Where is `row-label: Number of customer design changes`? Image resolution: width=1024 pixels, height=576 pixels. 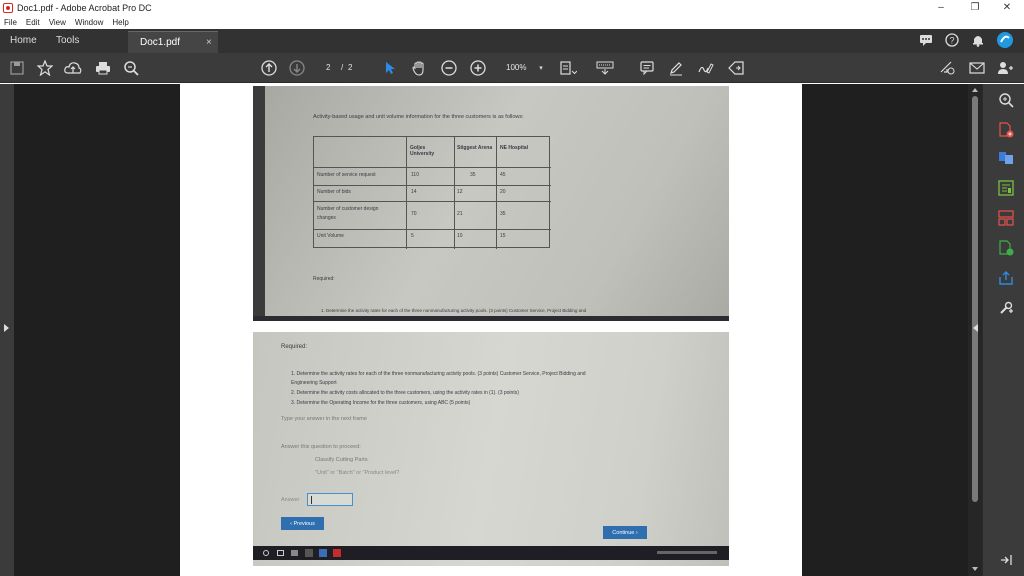
row-label: Number of customer design changes is located at coordinates (348, 213).